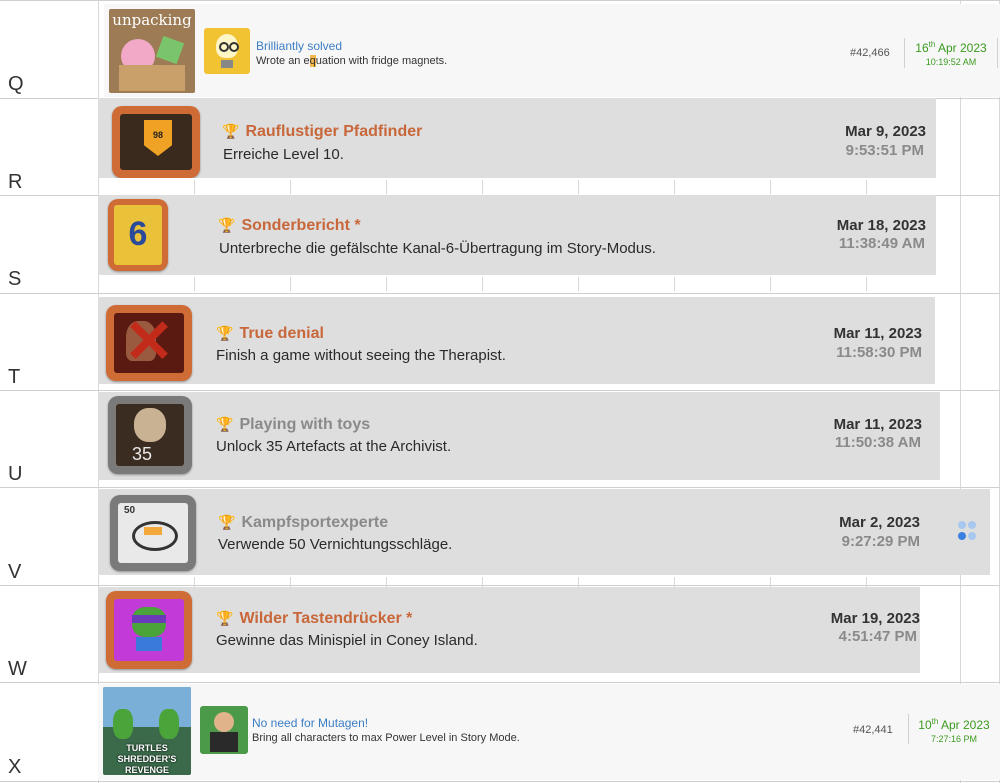  What do you see at coordinates (322, 131) in the screenshot?
I see `achievement-title: 🏆 Rauflustiger Pfadfinder` at bounding box center [322, 131].